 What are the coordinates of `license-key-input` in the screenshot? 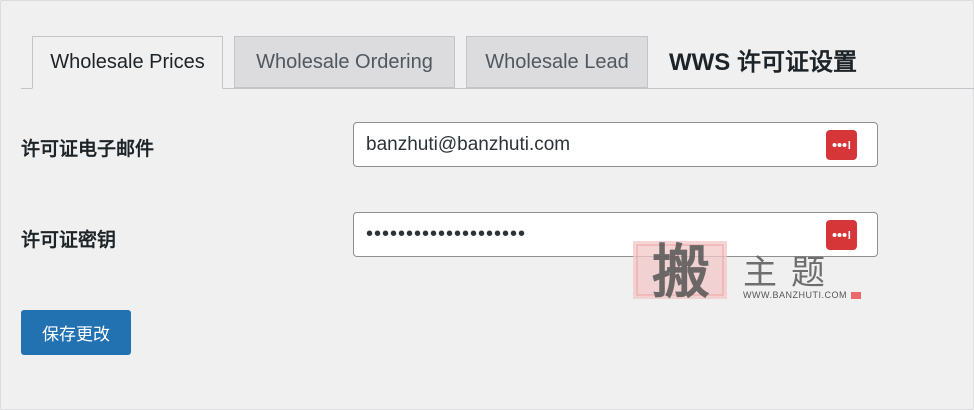 It's located at (584, 234).